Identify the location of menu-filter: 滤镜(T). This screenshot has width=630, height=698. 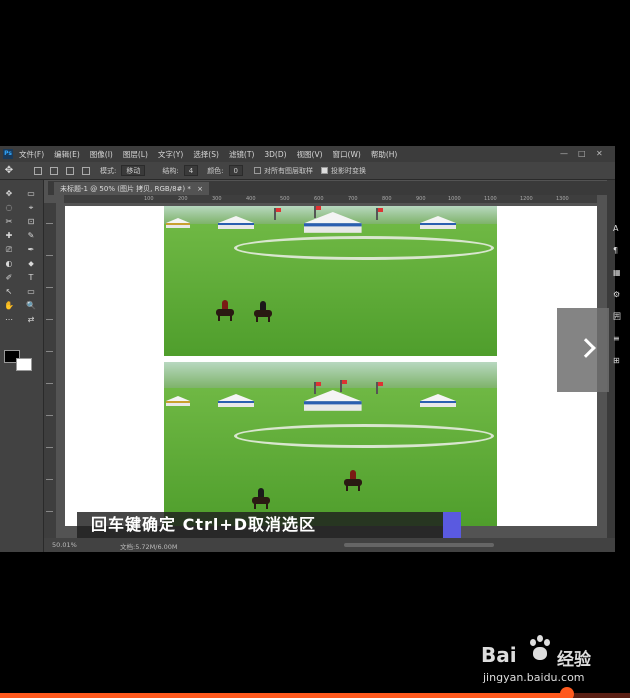
(241, 154).